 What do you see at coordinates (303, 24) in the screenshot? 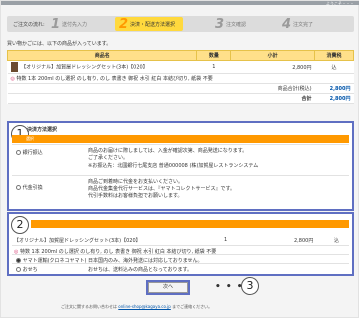
I see `step-label: 注文完了` at bounding box center [303, 24].